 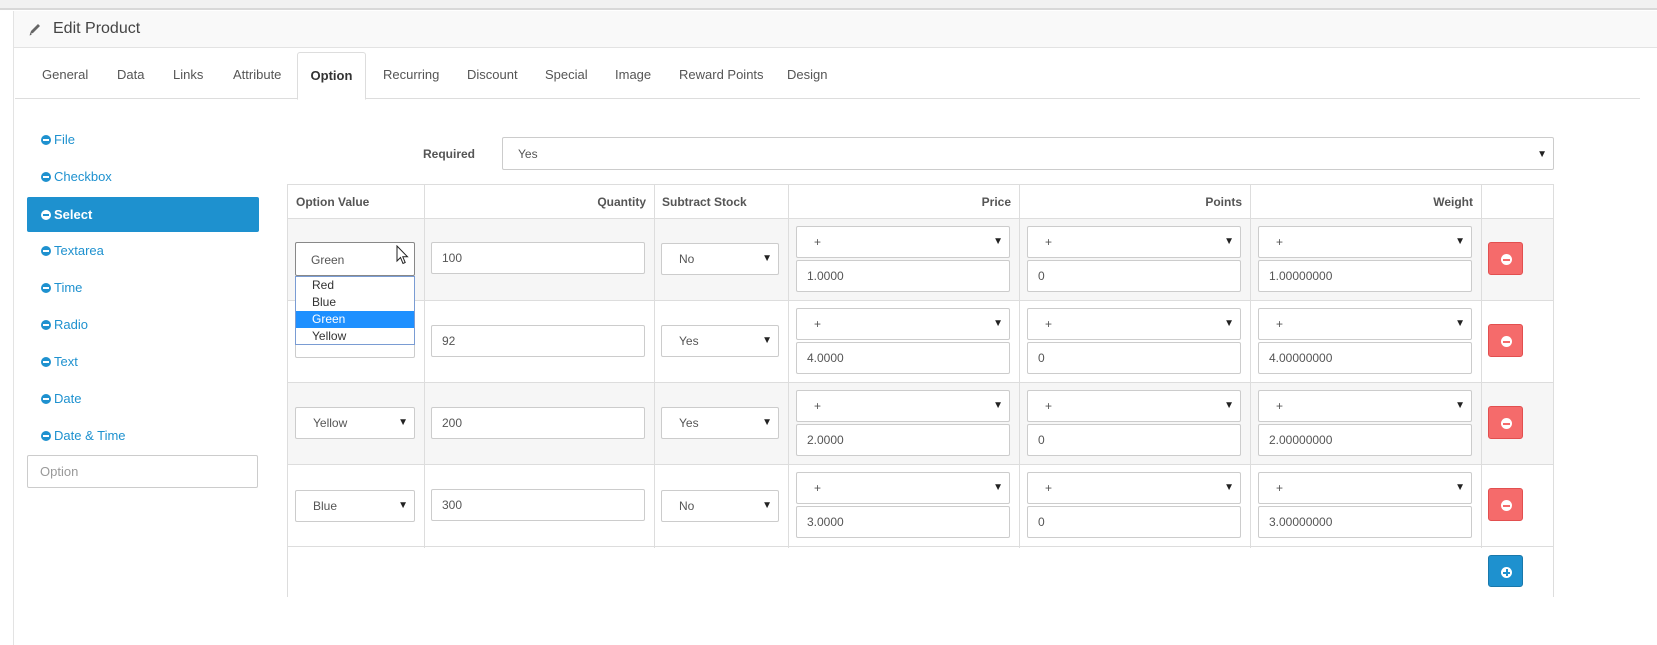 I want to click on weight-input: 4.00000000, so click(x=1365, y=358).